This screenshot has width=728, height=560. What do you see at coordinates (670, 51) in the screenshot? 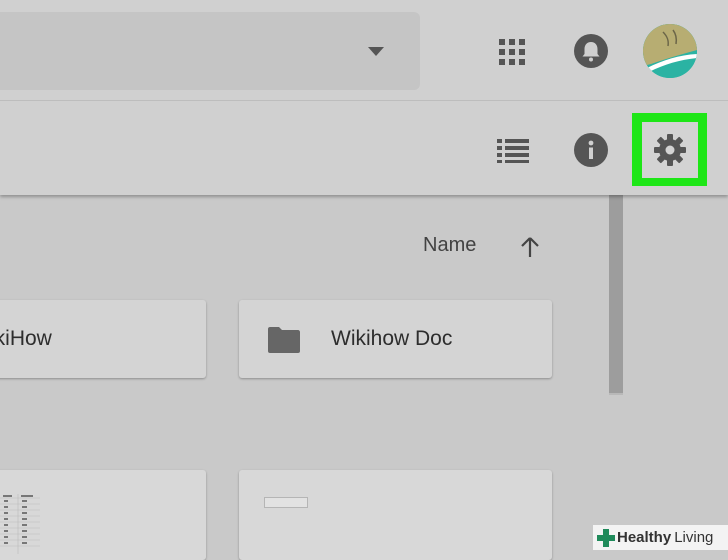
I see `user-avatar` at bounding box center [670, 51].